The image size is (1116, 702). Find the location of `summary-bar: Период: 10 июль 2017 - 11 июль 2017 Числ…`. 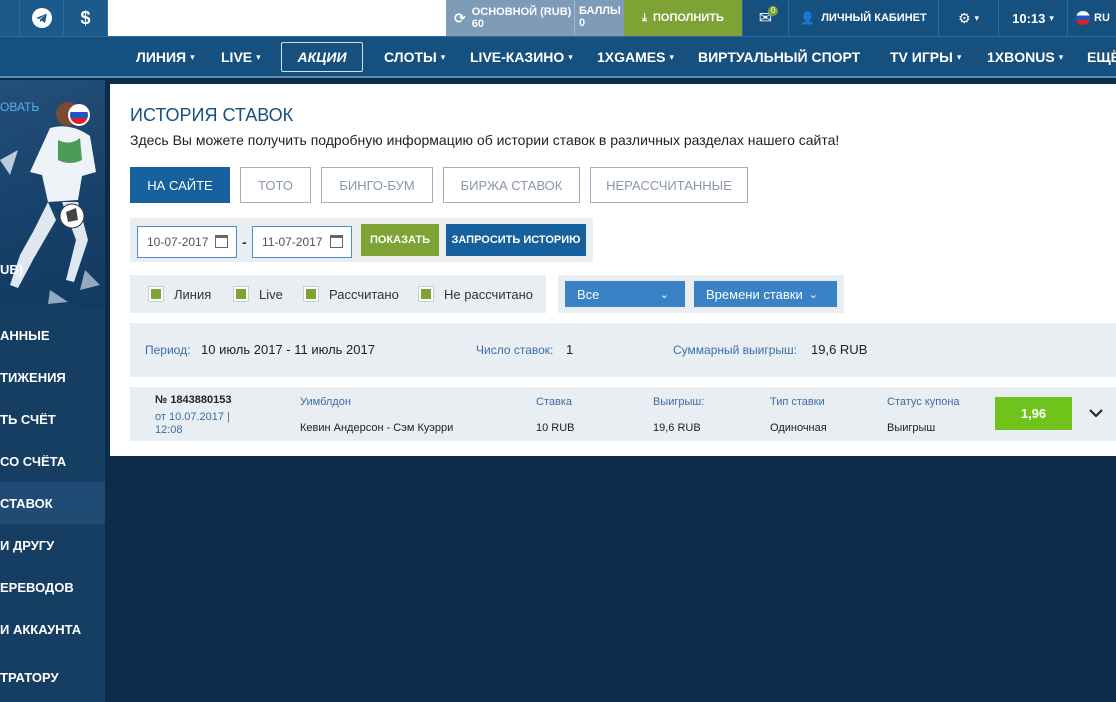

summary-bar: Период: 10 июль 2017 - 11 июль 2017 Числ… is located at coordinates (623, 350).